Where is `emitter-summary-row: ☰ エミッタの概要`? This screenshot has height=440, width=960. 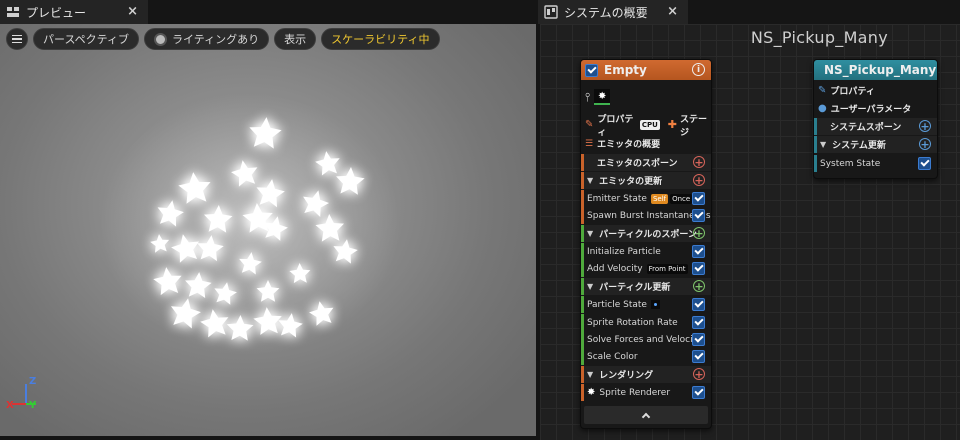 emitter-summary-row: ☰ エミッタの概要 is located at coordinates (646, 143).